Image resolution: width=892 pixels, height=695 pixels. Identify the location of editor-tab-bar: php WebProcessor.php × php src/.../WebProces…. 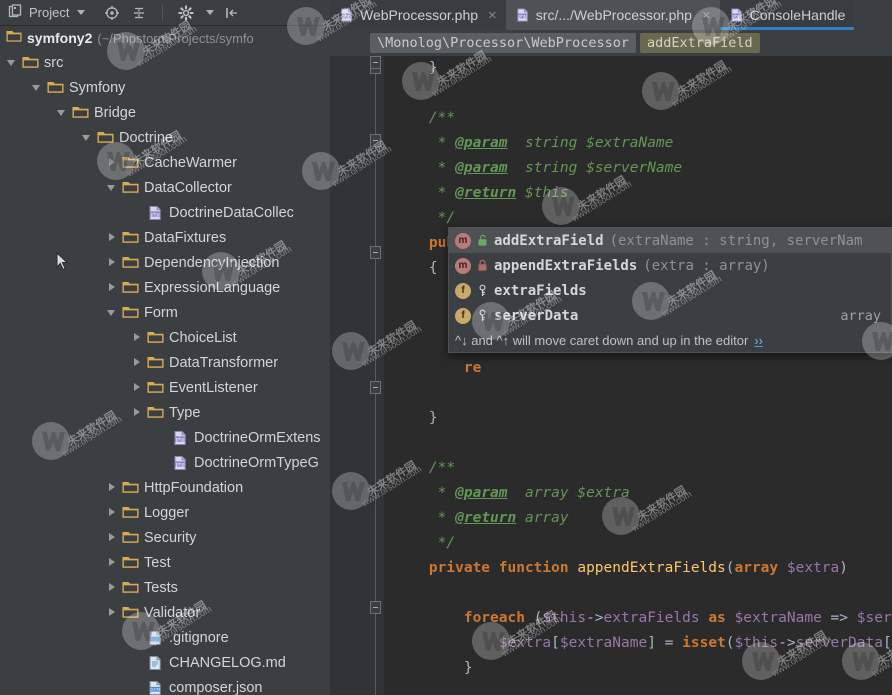
(611, 15).